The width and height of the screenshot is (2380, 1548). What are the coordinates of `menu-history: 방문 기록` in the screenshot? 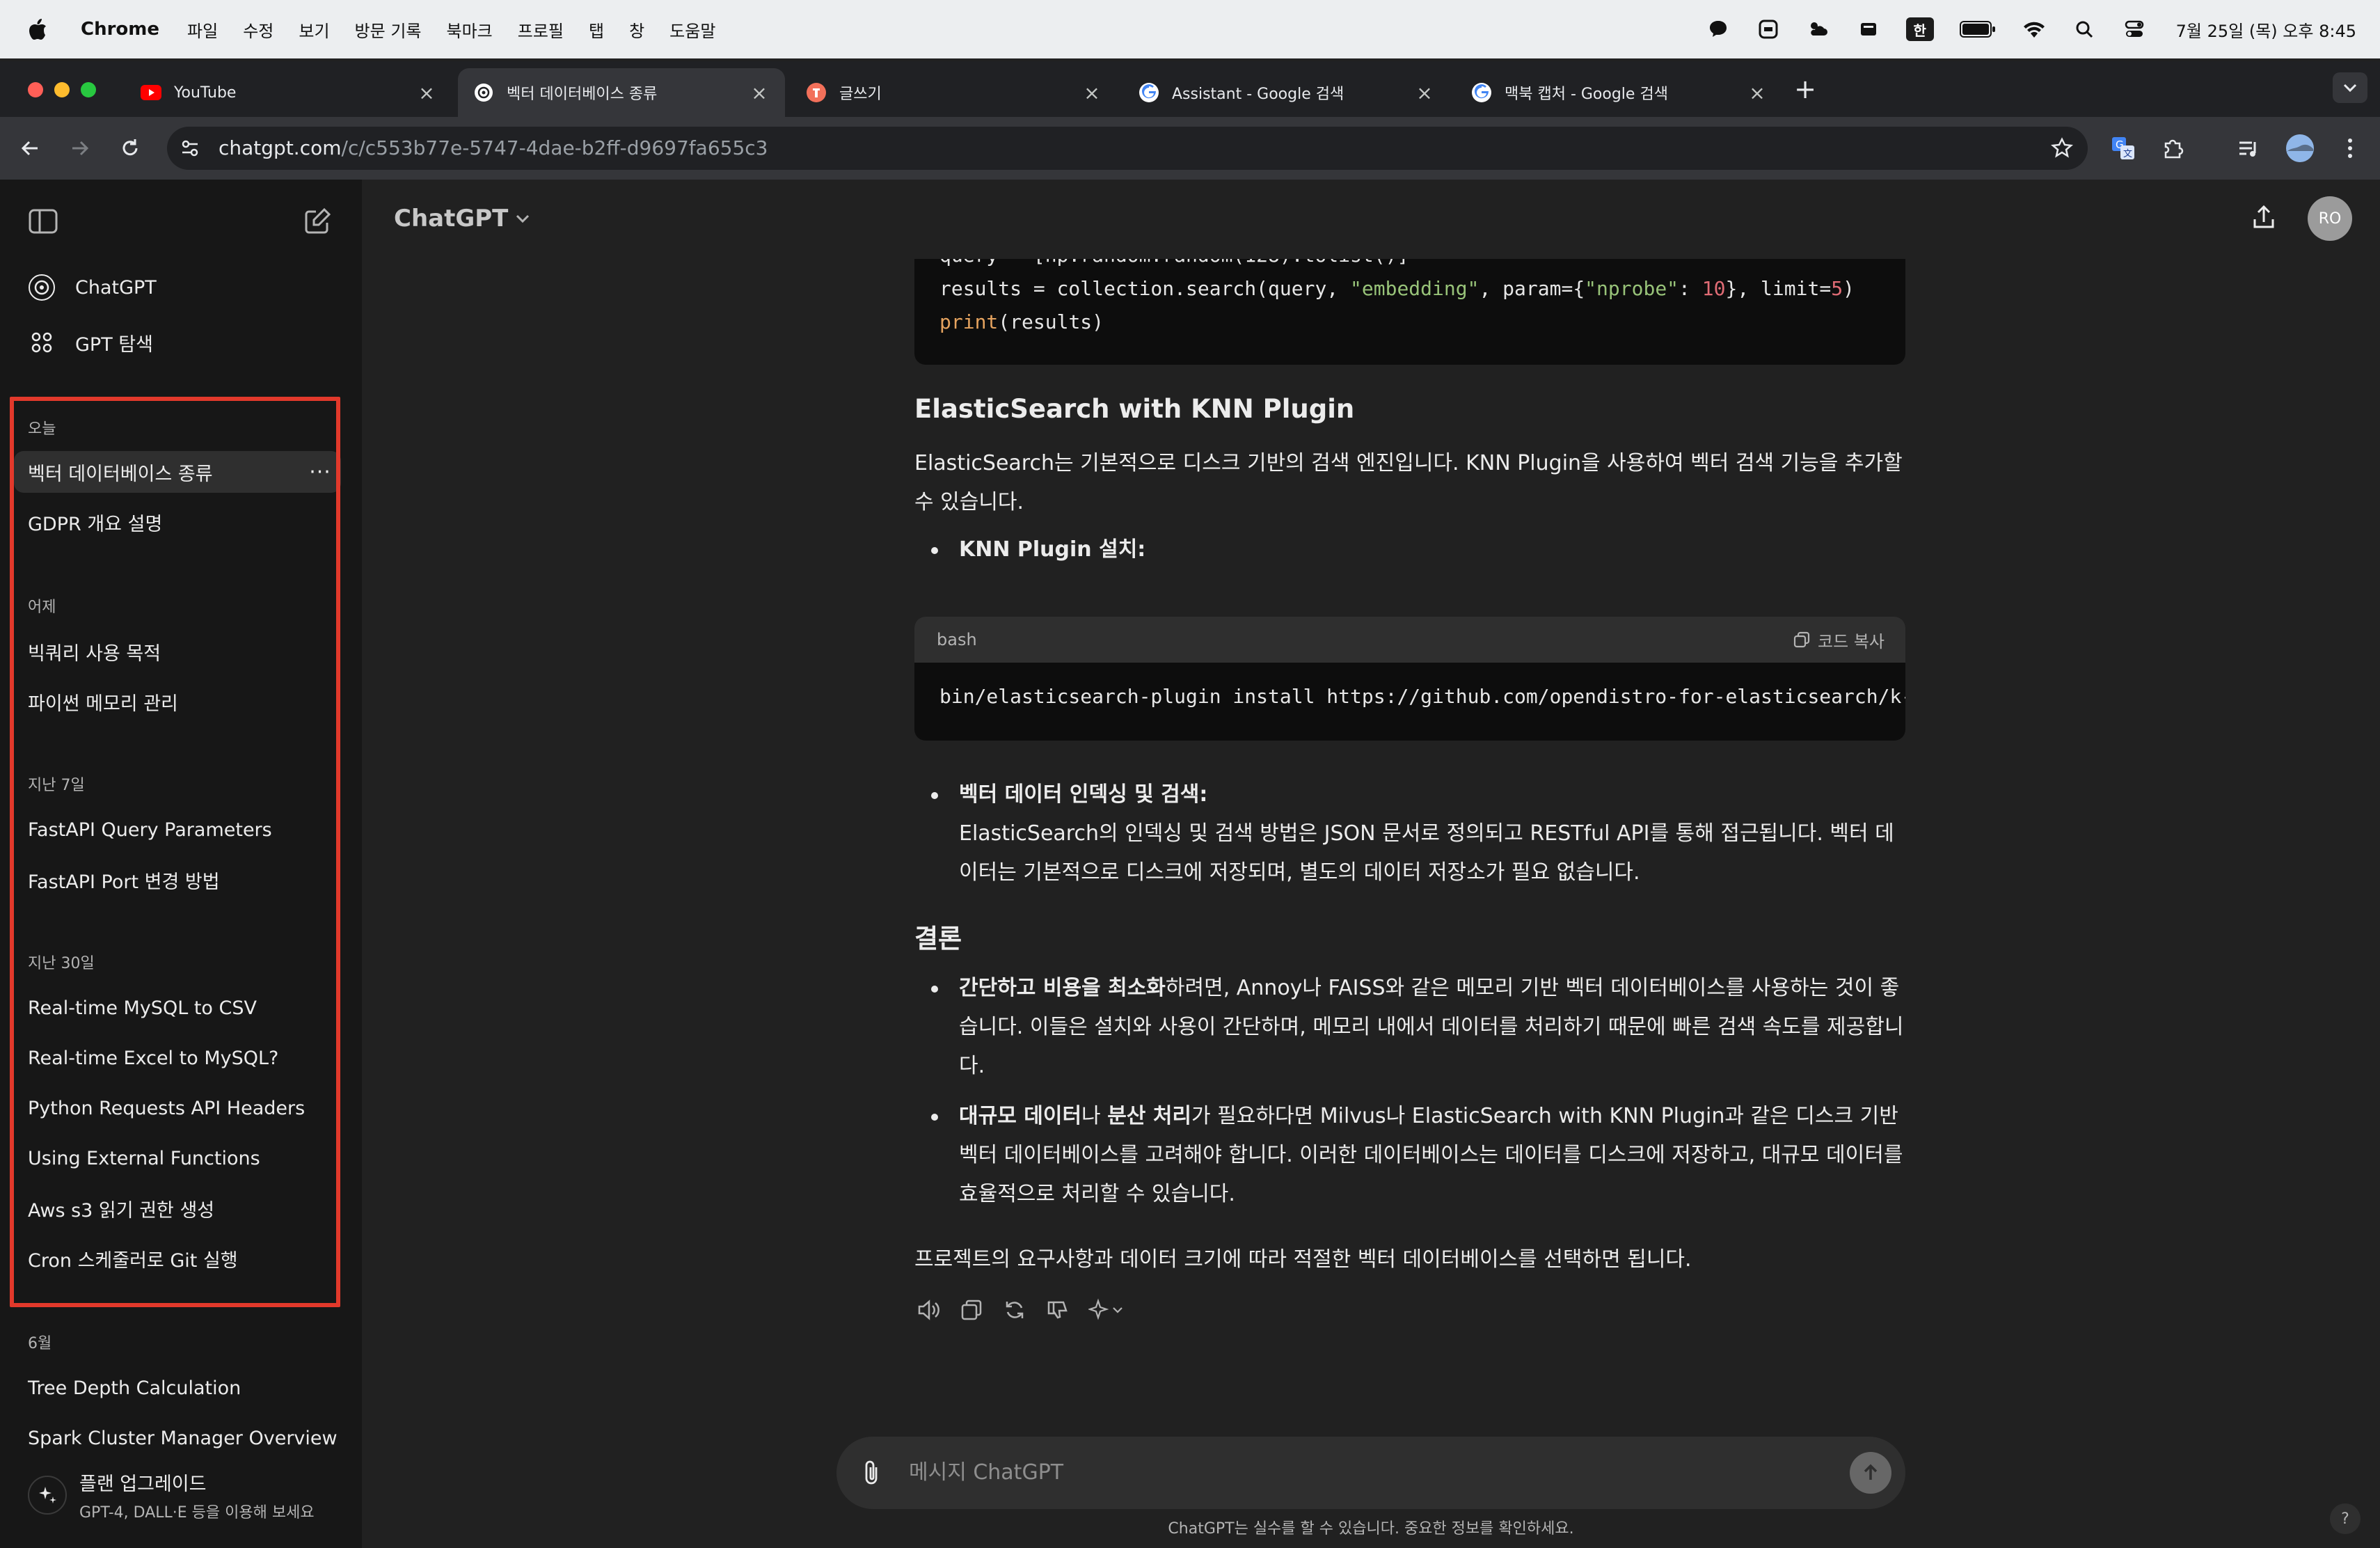 It's located at (388, 29).